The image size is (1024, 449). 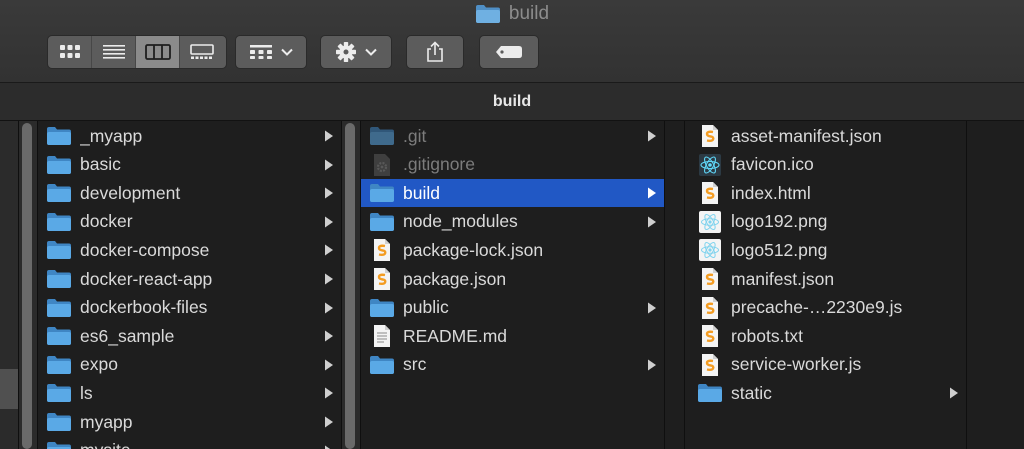 What do you see at coordinates (202, 52) in the screenshot?
I see `gallery-view-button` at bounding box center [202, 52].